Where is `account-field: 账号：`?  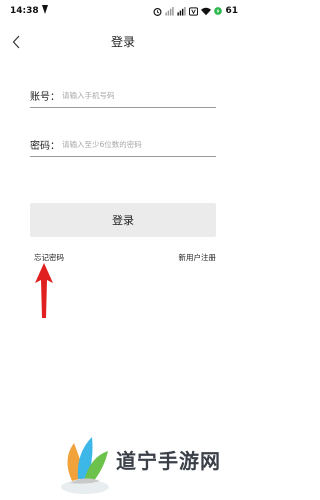 account-field: 账号： is located at coordinates (123, 96).